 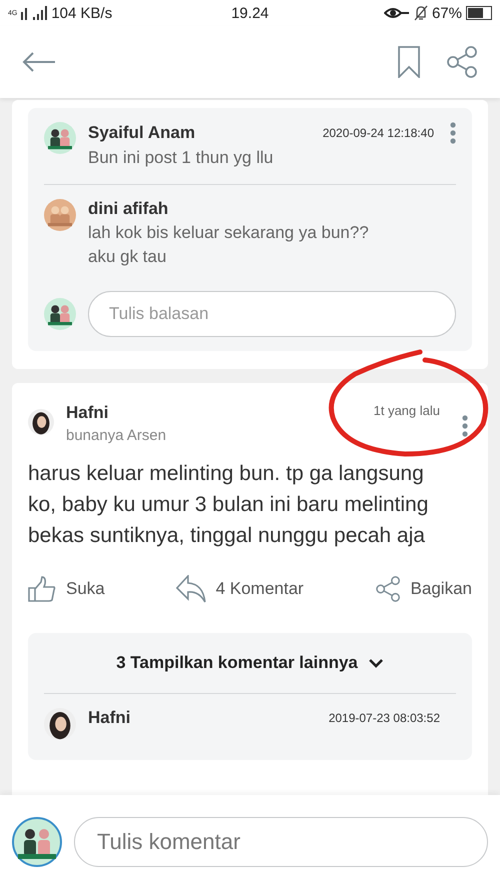 I want to click on thumbs-up-icon, so click(x=42, y=589).